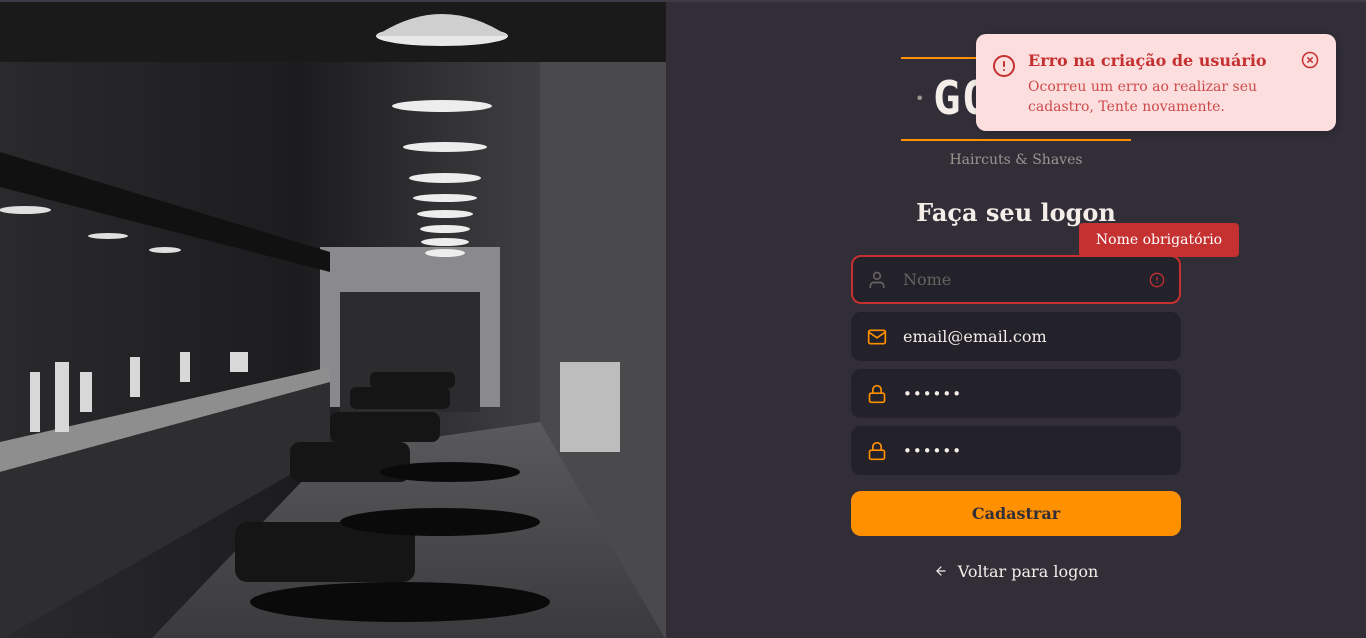 Image resolution: width=1366 pixels, height=638 pixels. I want to click on toast-title: Erro na criação de usuário, so click(1147, 60).